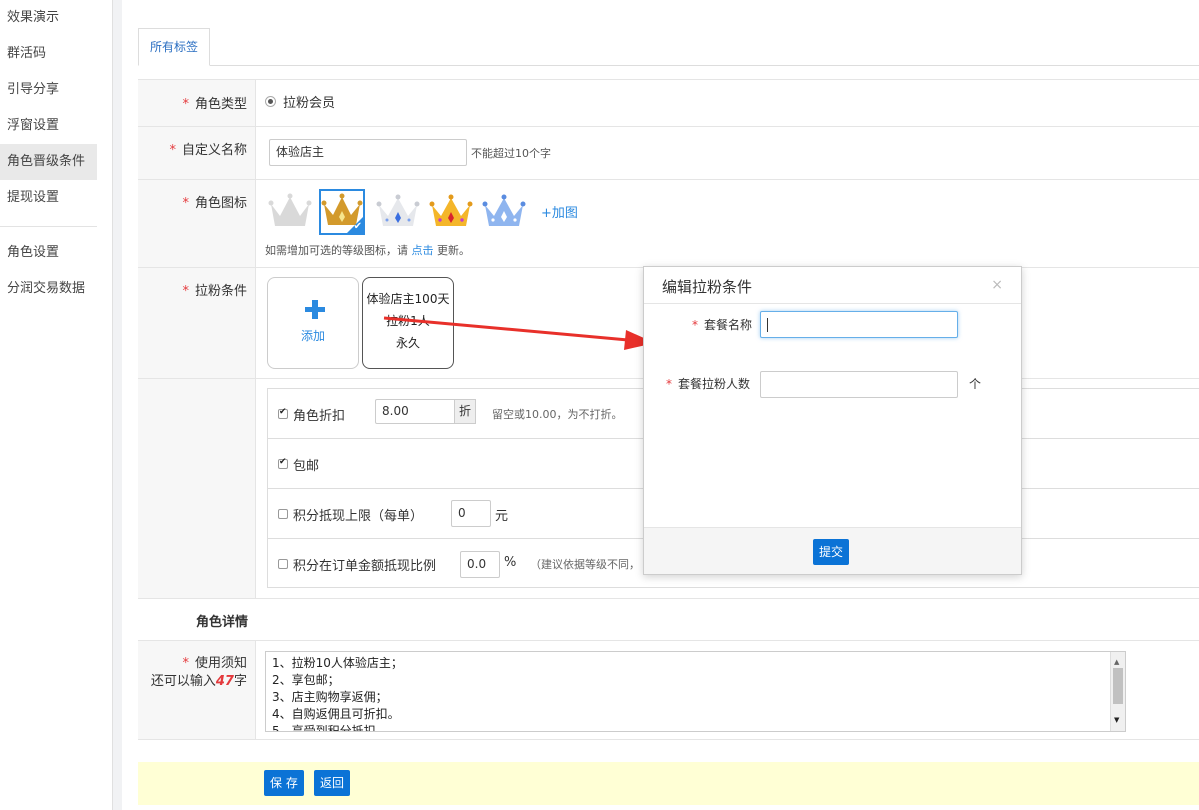 This screenshot has width=1199, height=810. Describe the element at coordinates (480, 564) in the screenshot. I see `points-ratio-input: 0.0` at that location.